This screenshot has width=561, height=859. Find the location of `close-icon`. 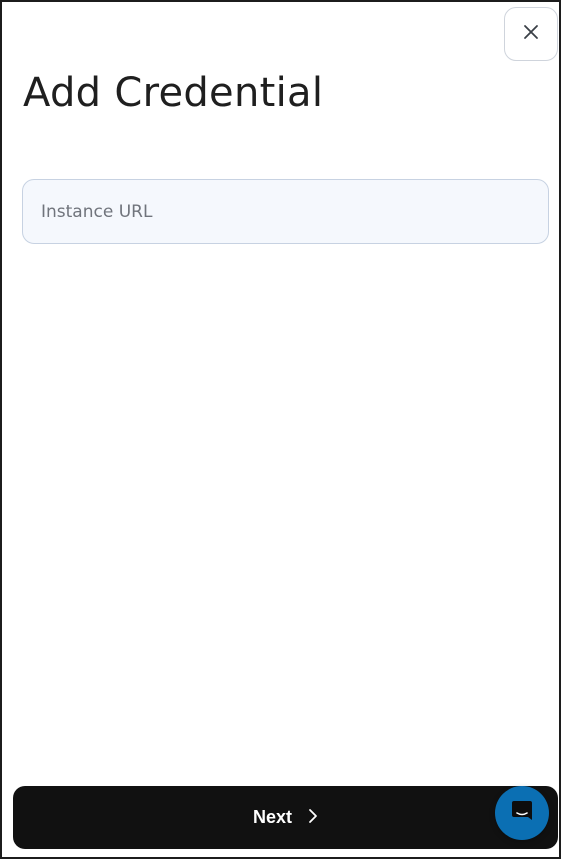

close-icon is located at coordinates (531, 34).